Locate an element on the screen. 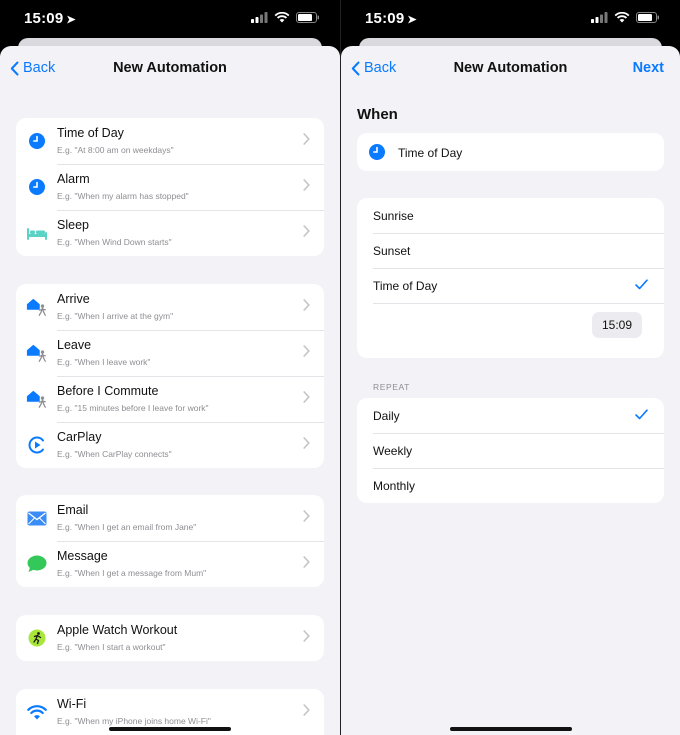 The width and height of the screenshot is (680, 735). next-button: Next is located at coordinates (648, 68).